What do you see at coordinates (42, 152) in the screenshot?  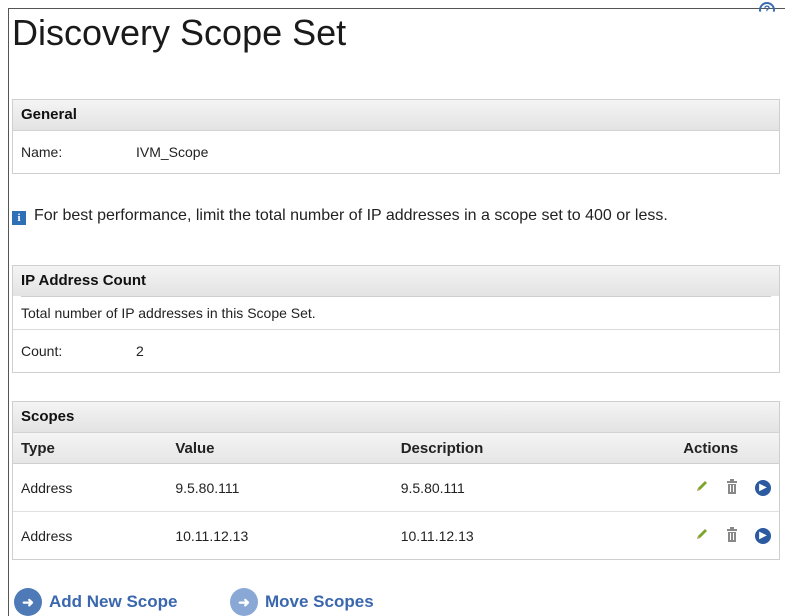 I see `name-label: Name:` at bounding box center [42, 152].